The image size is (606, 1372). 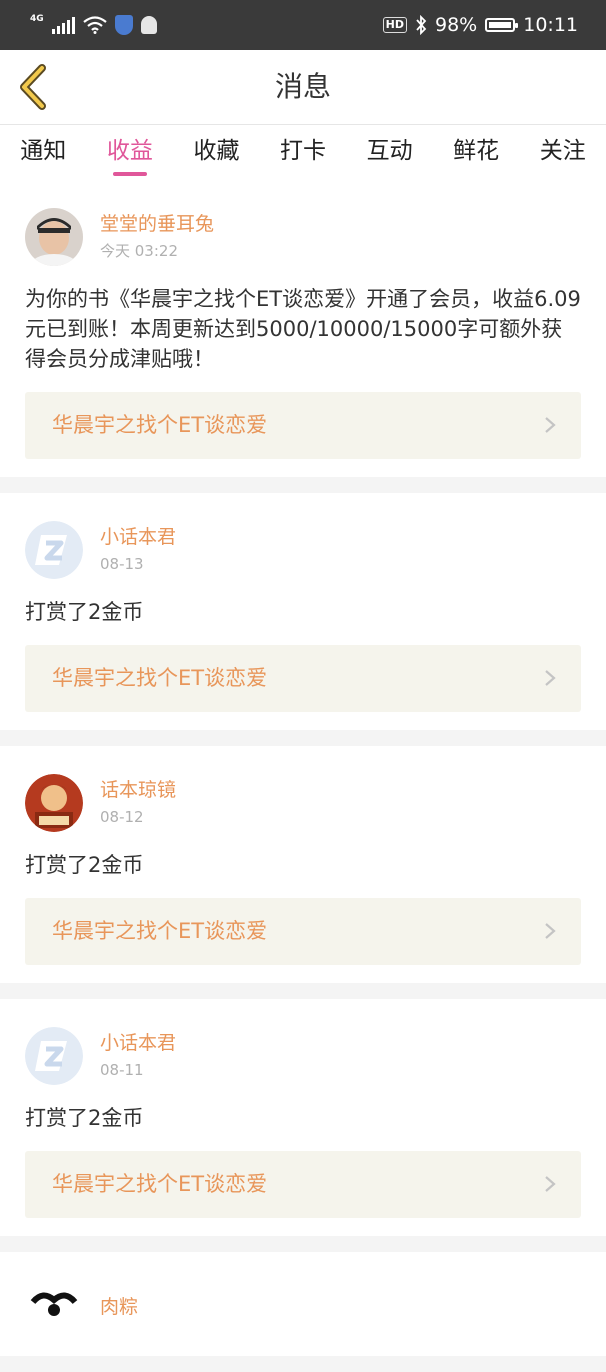 I want to click on message-time: 今天 03:22, so click(x=139, y=251).